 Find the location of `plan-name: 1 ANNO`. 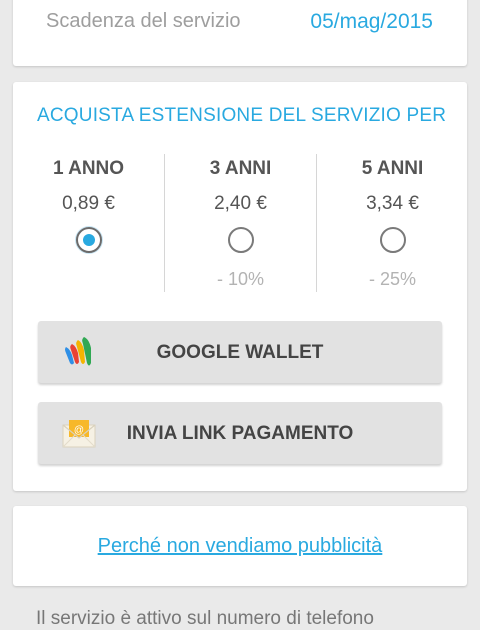

plan-name: 1 ANNO is located at coordinates (88, 168).